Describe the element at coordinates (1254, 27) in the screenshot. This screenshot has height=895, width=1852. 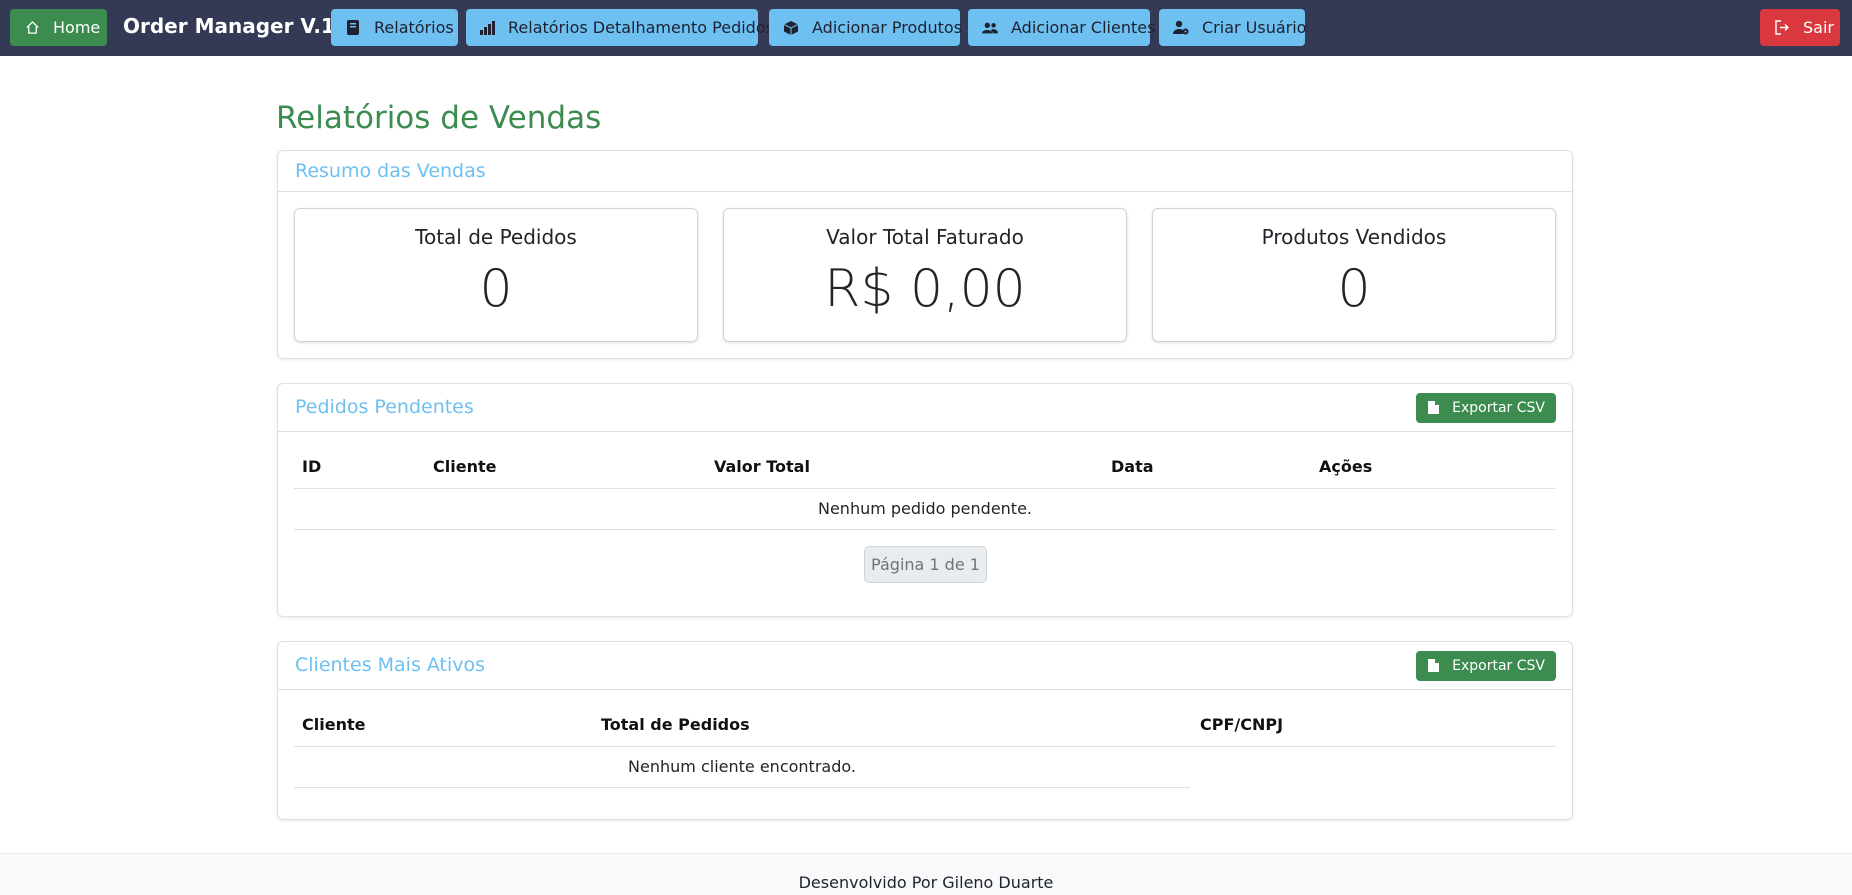
I see `criar-usuario-label: Criar Usuário` at that location.